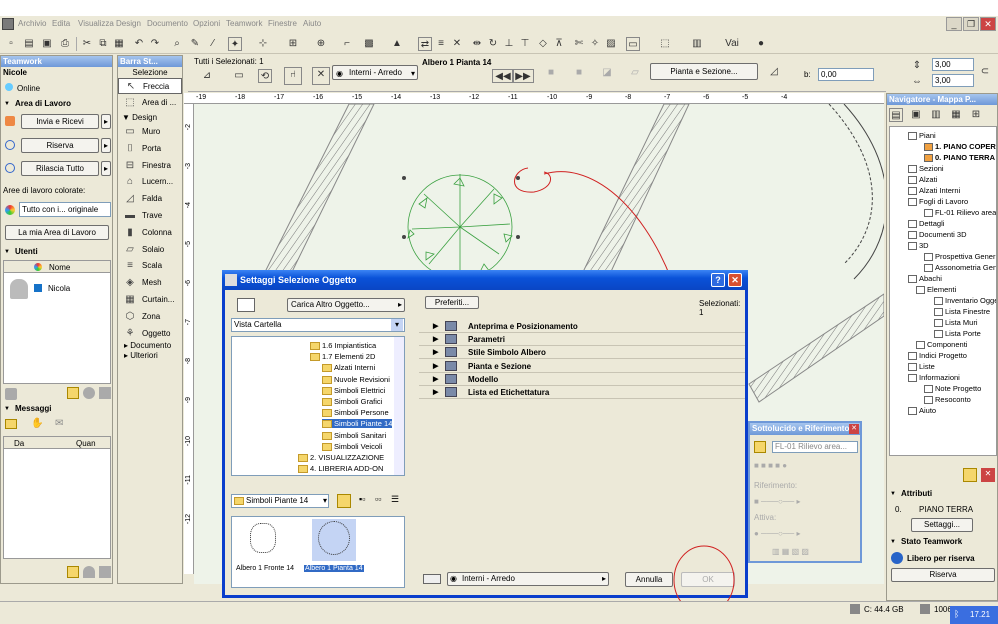  I want to click on rotate-object-icon: ⟲, so click(265, 76).